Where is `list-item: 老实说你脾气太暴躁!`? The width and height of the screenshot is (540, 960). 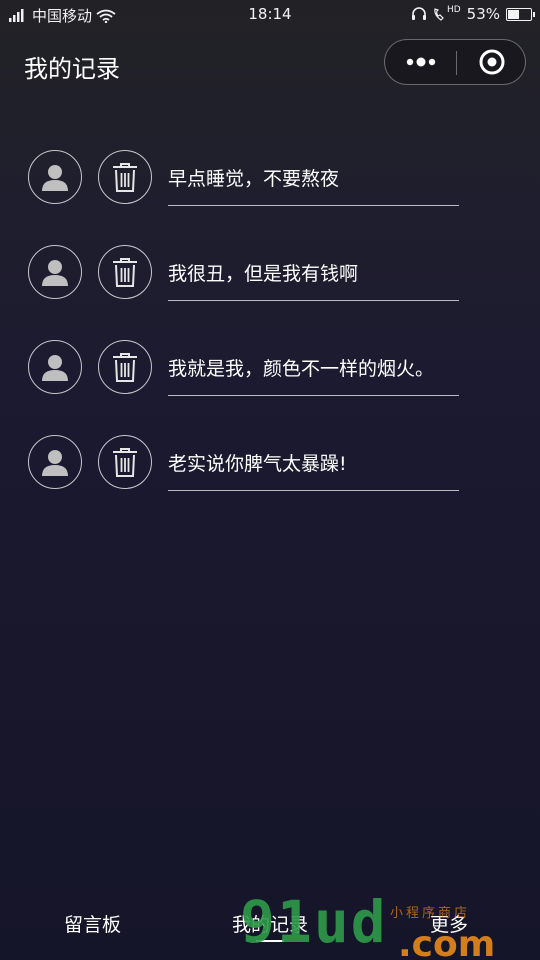
list-item: 老实说你脾气太暴躁! is located at coordinates (270, 482).